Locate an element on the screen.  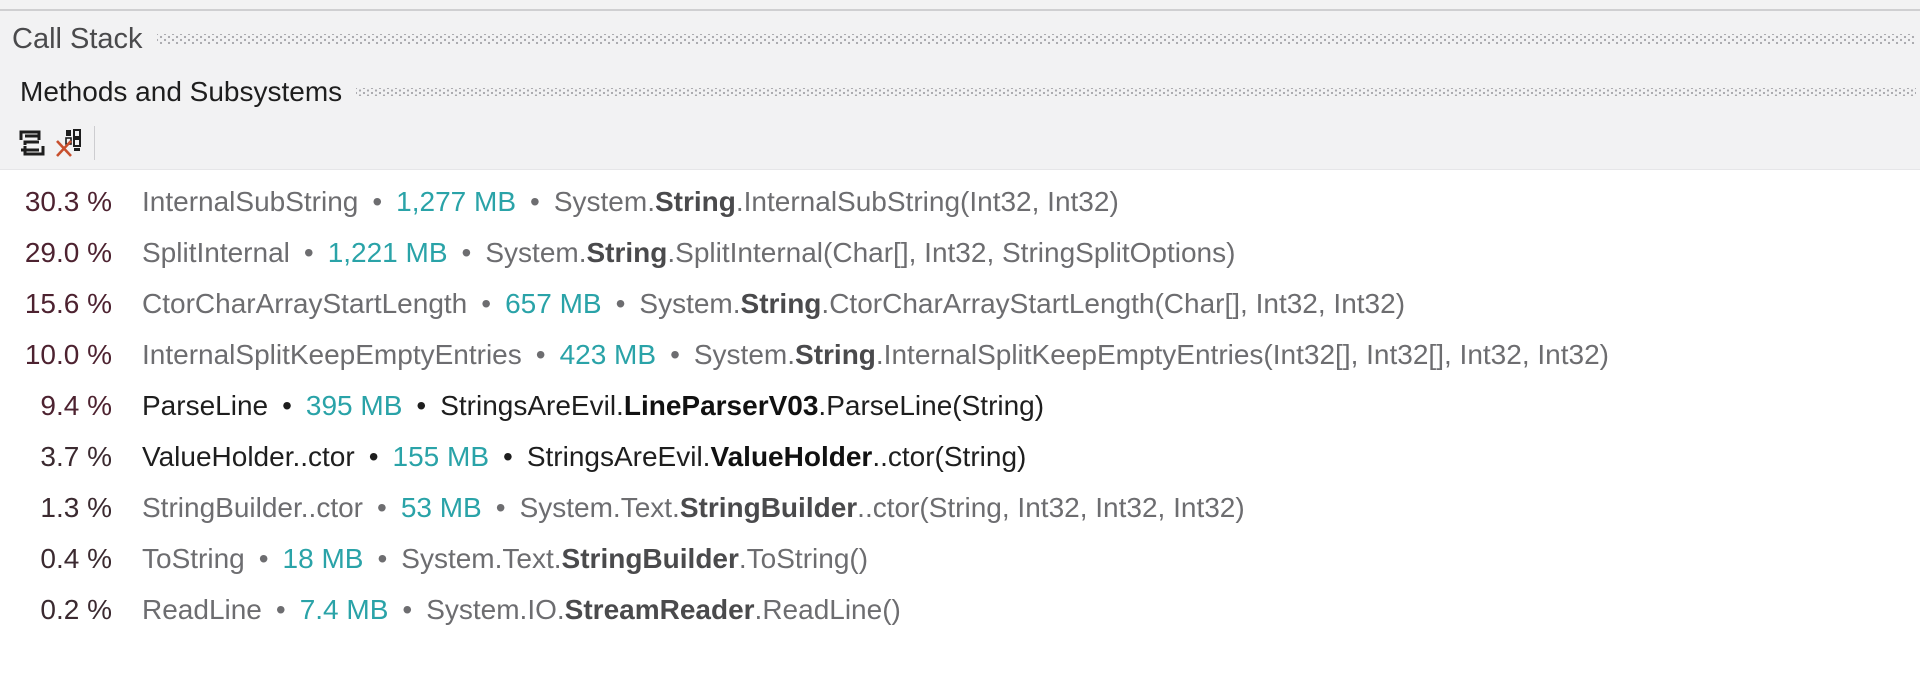
toggle-view-icon is located at coordinates (32, 143).